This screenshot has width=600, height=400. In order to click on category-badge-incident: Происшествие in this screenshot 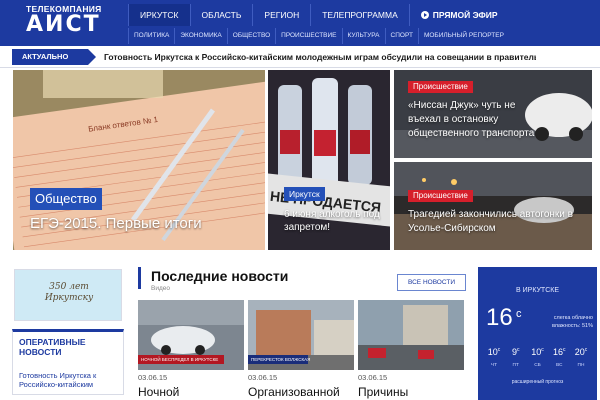, I will do `click(440, 87)`.